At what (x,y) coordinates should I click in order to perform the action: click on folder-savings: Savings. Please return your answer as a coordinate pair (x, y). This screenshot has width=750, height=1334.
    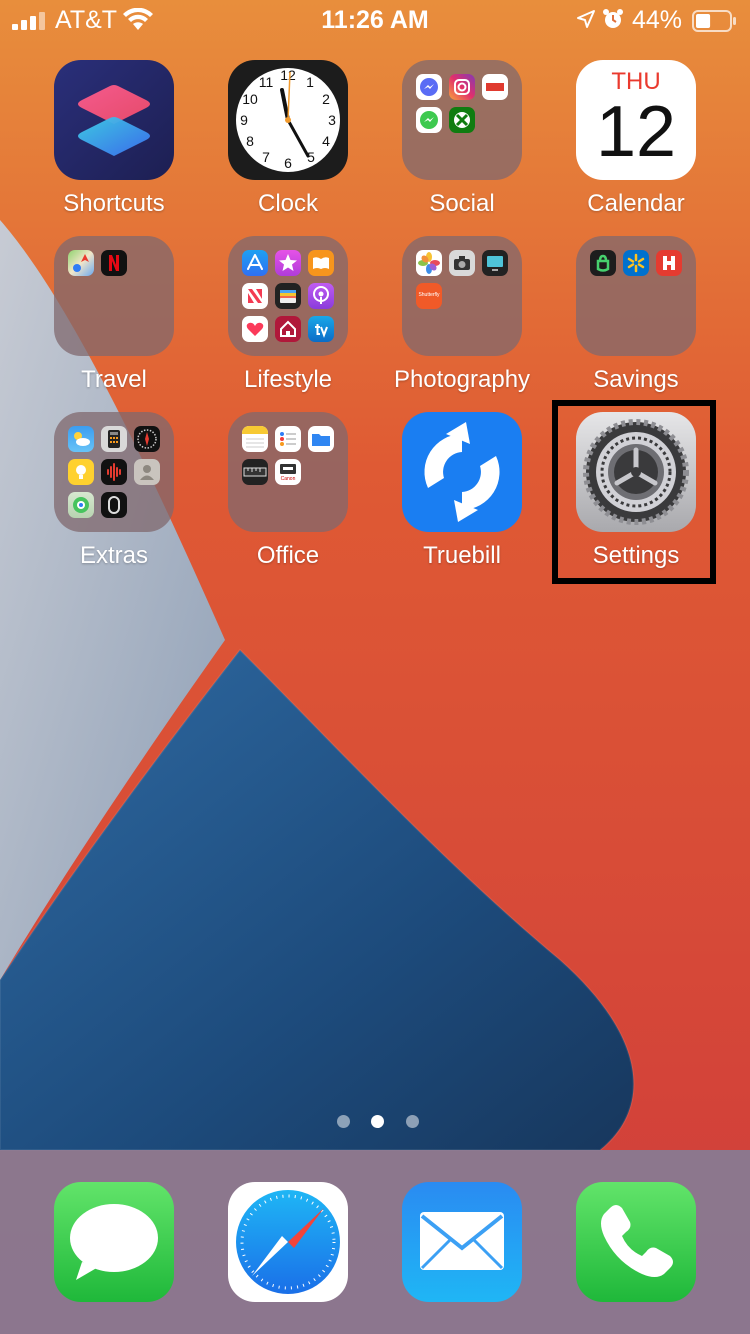
    Looking at the image, I should click on (636, 321).